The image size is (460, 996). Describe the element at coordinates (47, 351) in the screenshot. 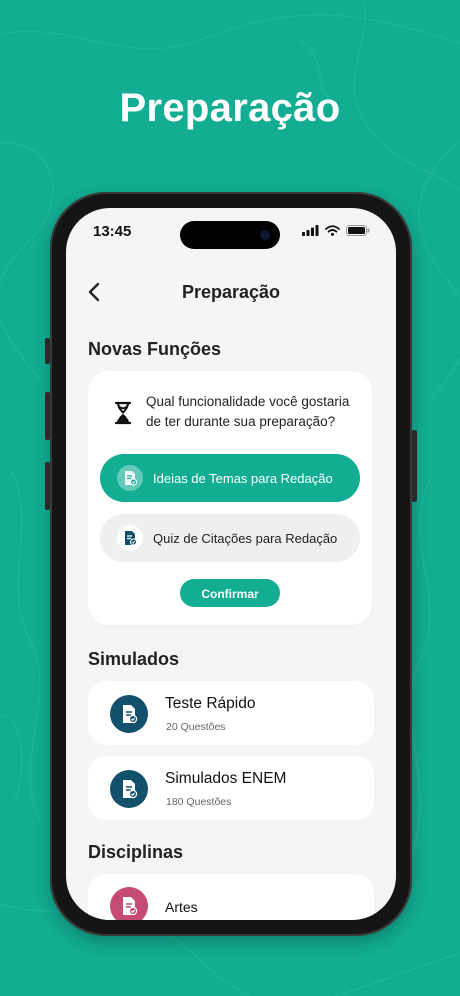

I see `side-button-silent` at that location.